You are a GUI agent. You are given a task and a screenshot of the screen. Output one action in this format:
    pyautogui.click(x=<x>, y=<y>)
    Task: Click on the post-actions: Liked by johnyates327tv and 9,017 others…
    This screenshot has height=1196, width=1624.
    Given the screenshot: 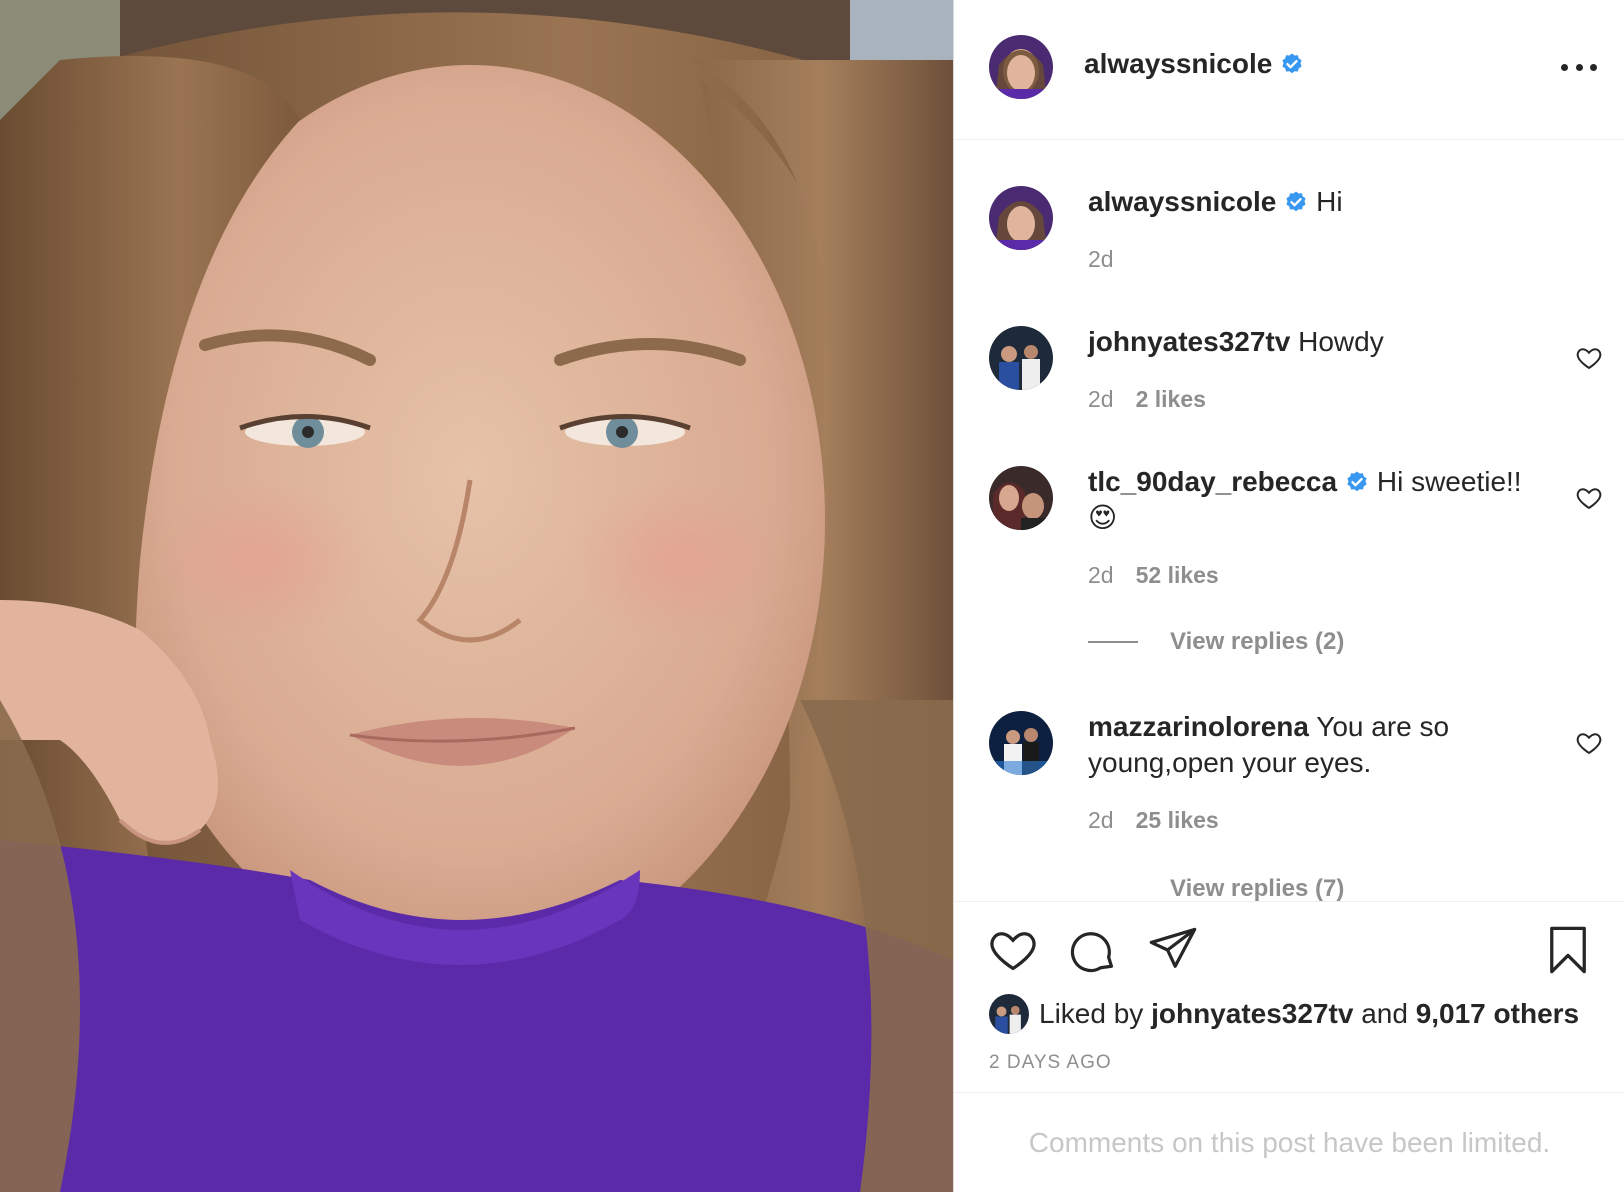 What is the action you would take?
    pyautogui.click(x=1289, y=996)
    